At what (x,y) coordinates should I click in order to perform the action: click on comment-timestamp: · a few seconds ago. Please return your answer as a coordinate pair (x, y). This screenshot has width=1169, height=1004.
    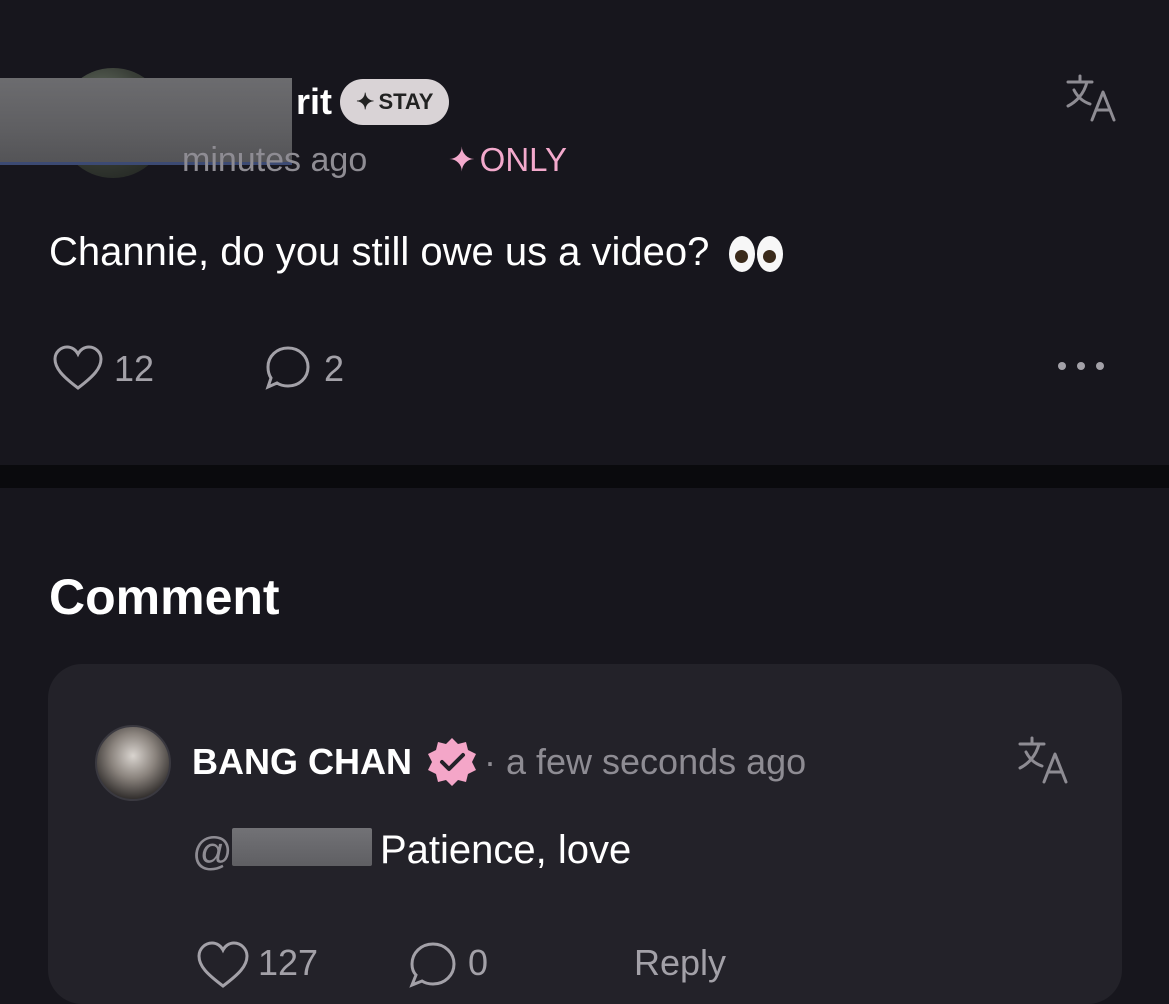
    Looking at the image, I should click on (645, 761).